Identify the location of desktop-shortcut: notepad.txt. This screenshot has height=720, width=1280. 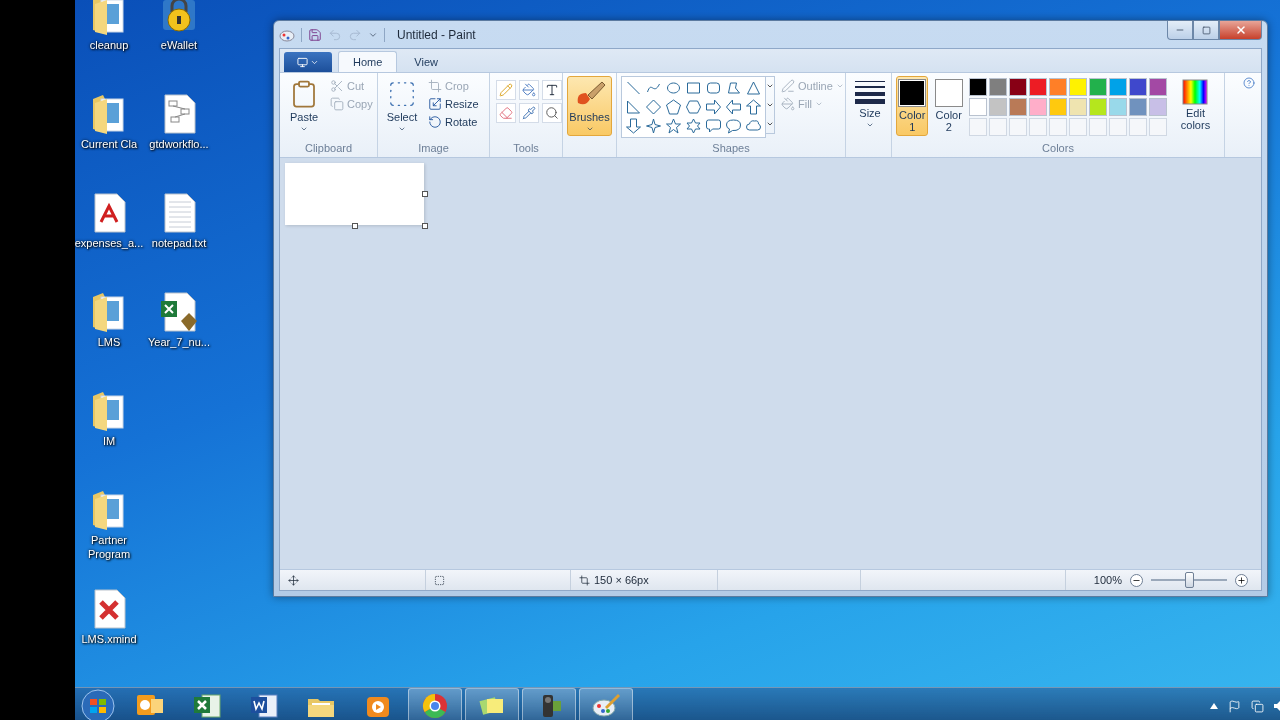
(179, 241).